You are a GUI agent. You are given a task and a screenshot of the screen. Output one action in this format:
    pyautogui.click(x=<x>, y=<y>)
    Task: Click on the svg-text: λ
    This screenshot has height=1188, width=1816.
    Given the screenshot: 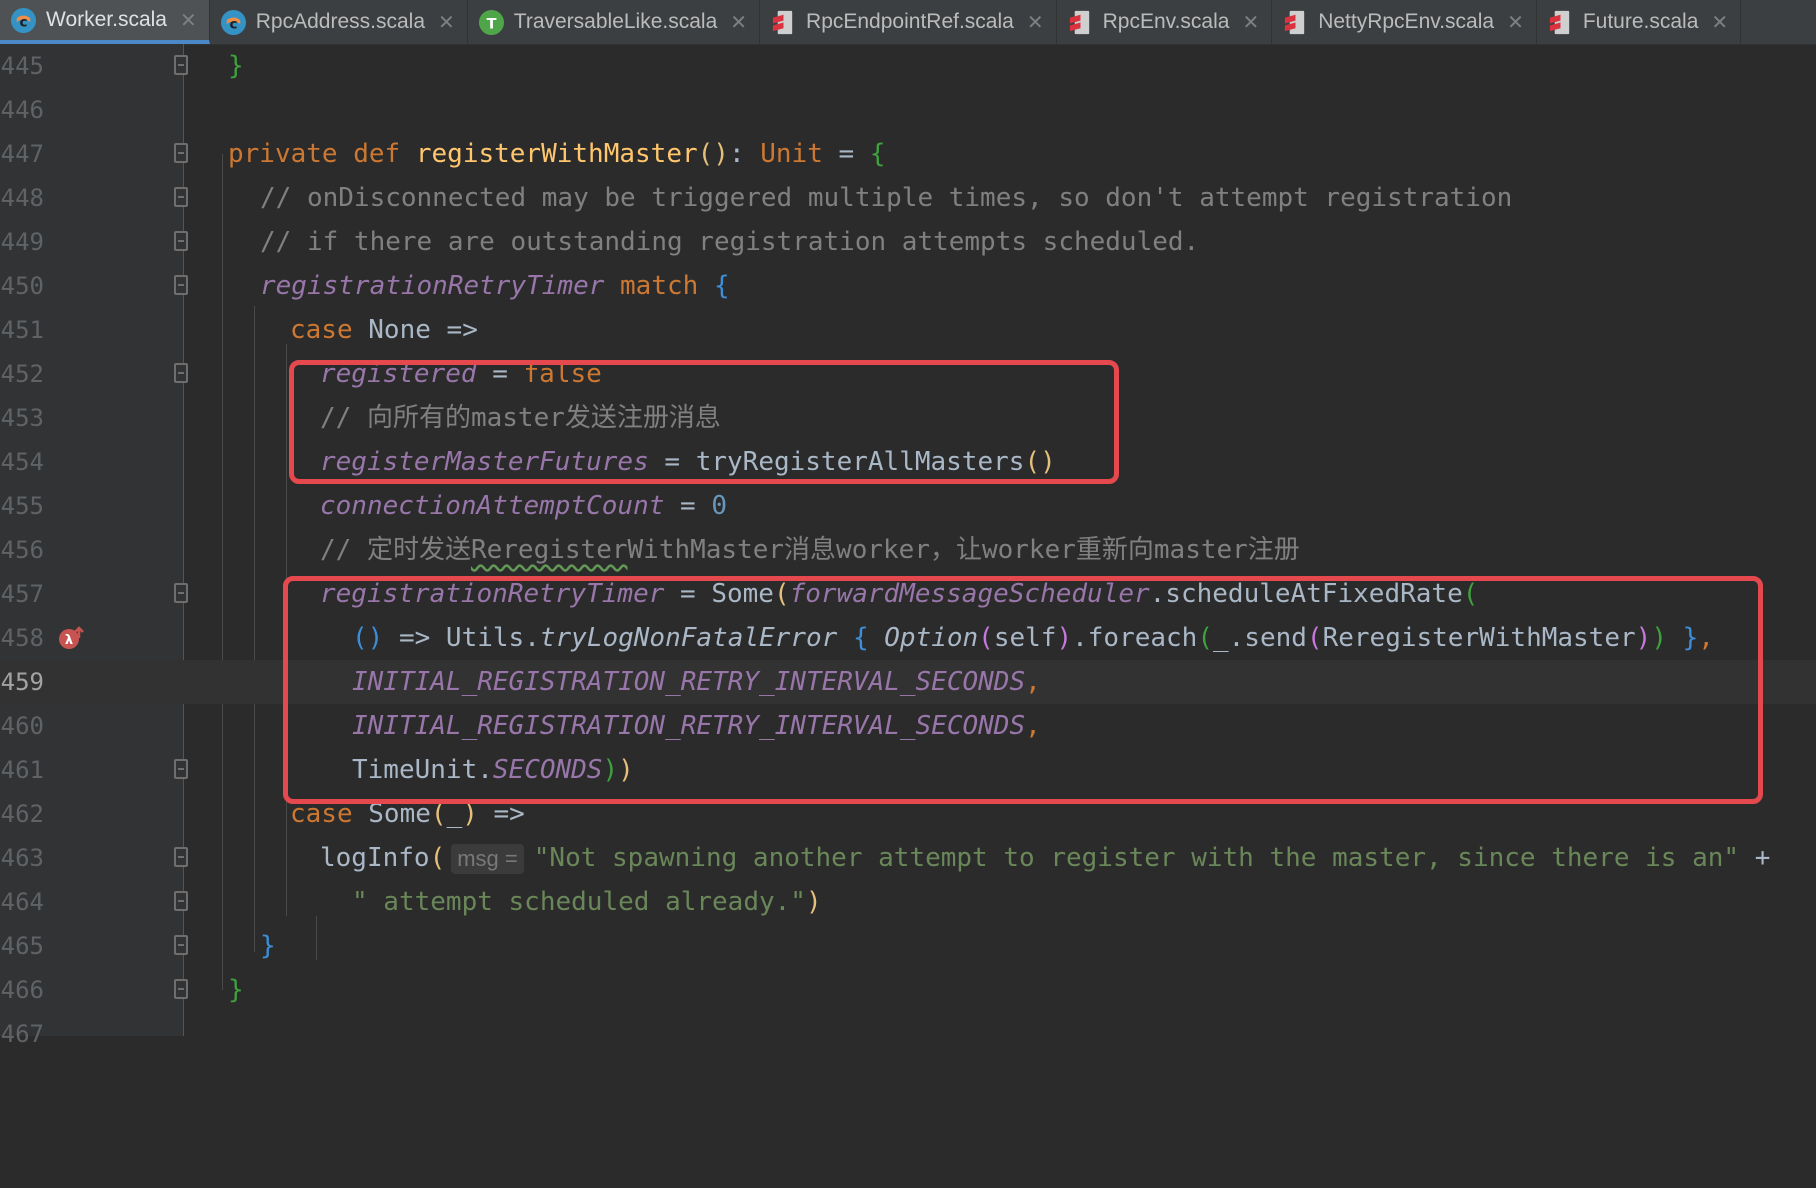 What is the action you would take?
    pyautogui.click(x=69, y=640)
    